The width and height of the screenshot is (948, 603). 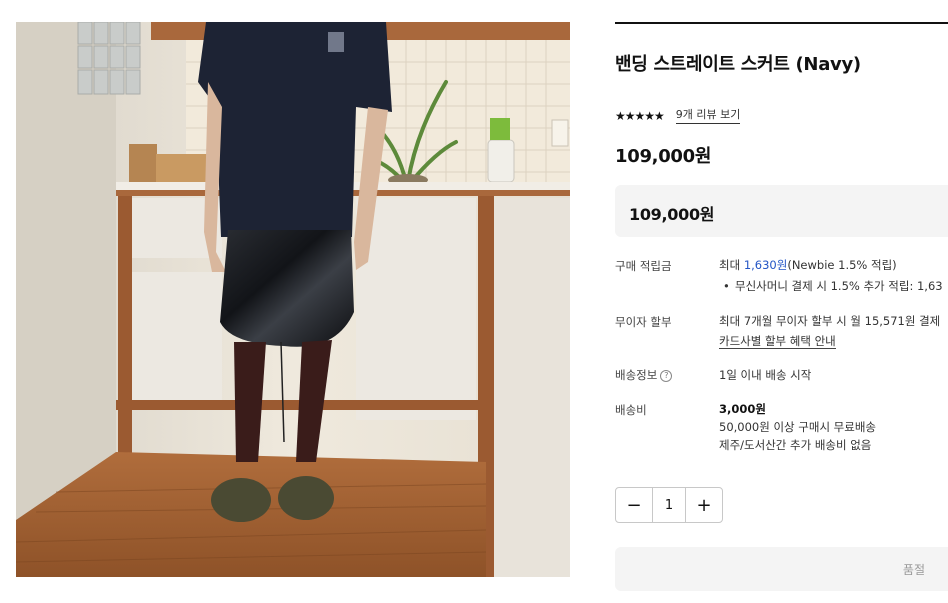 What do you see at coordinates (742, 409) in the screenshot?
I see `fee-amount: 3,000원` at bounding box center [742, 409].